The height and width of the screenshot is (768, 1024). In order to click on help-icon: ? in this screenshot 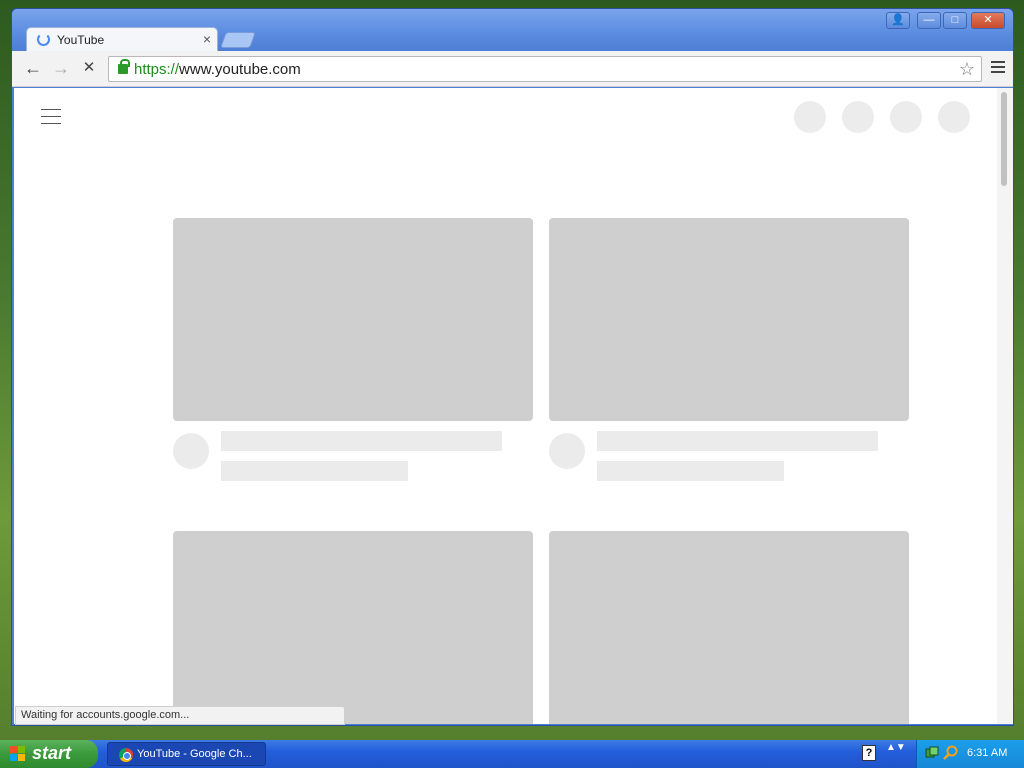, I will do `click(869, 753)`.